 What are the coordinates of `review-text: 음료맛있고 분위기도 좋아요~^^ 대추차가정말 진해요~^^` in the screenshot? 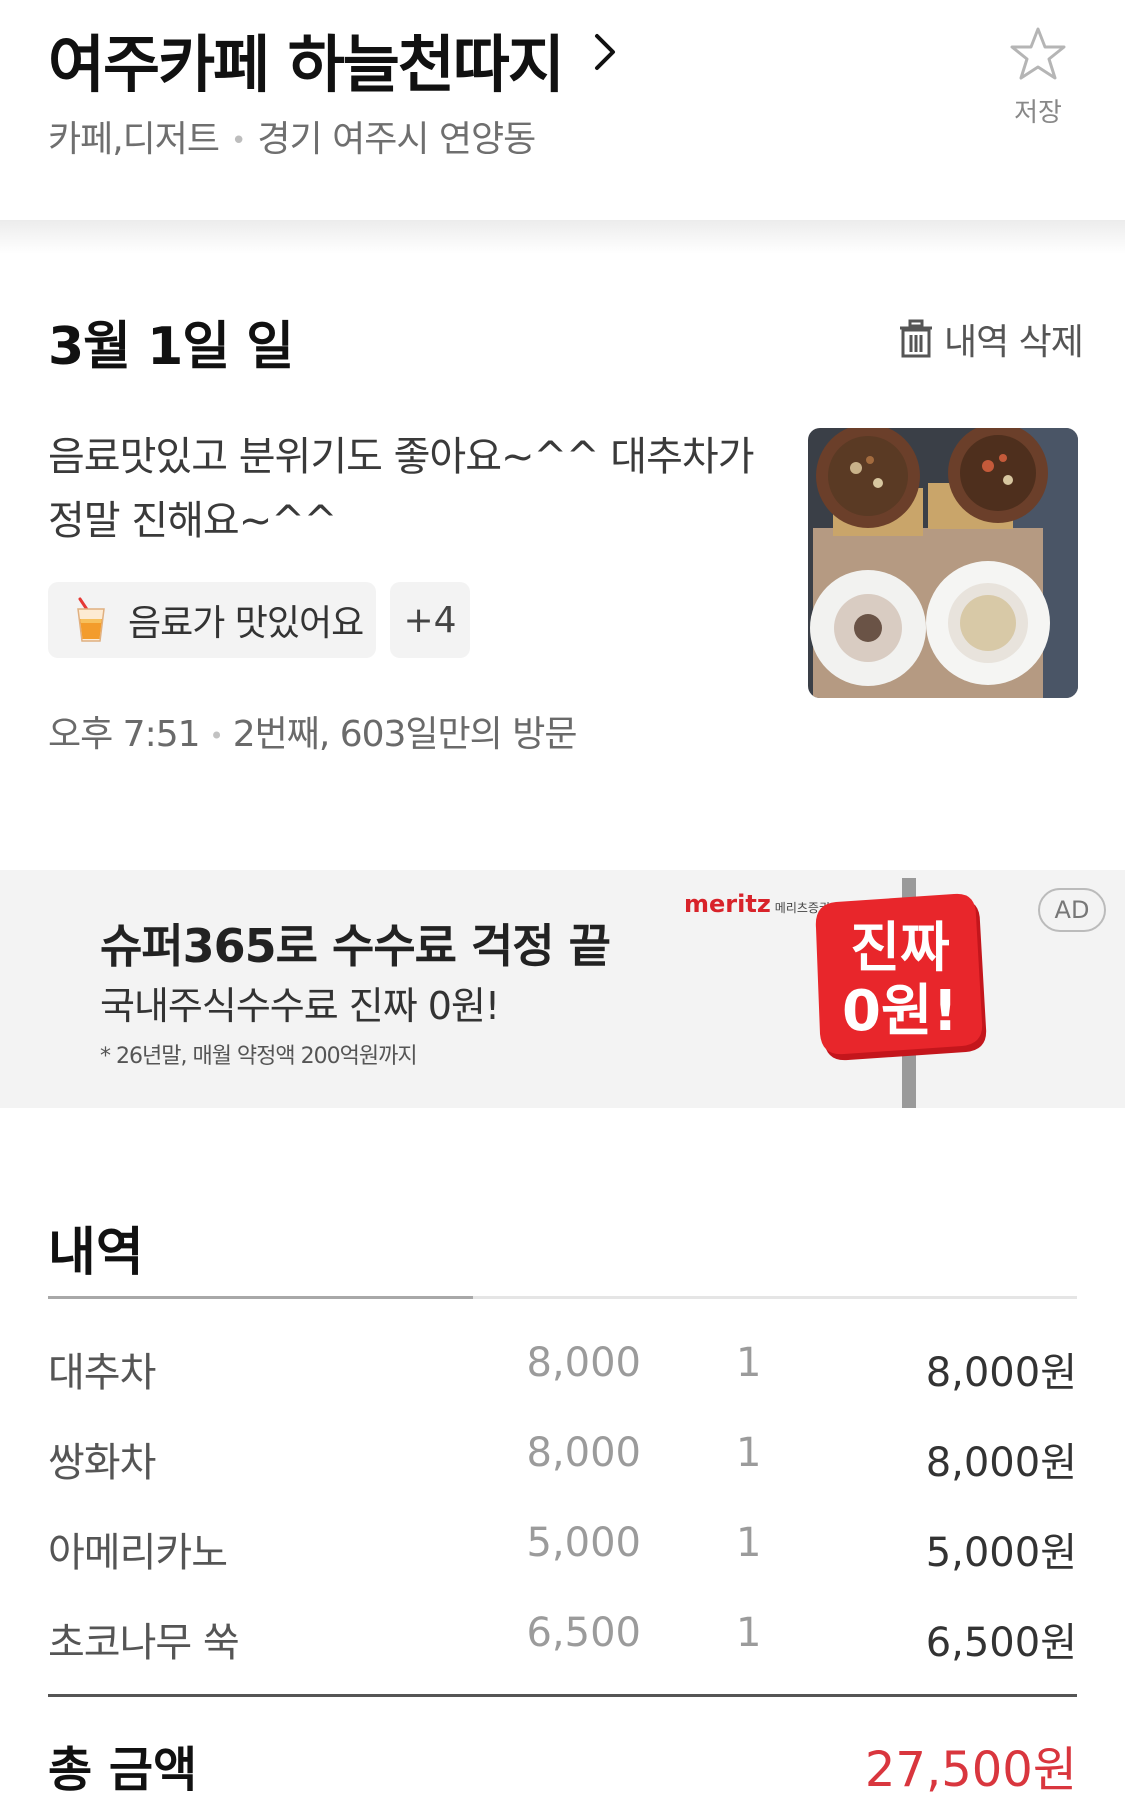 It's located at (401, 489).